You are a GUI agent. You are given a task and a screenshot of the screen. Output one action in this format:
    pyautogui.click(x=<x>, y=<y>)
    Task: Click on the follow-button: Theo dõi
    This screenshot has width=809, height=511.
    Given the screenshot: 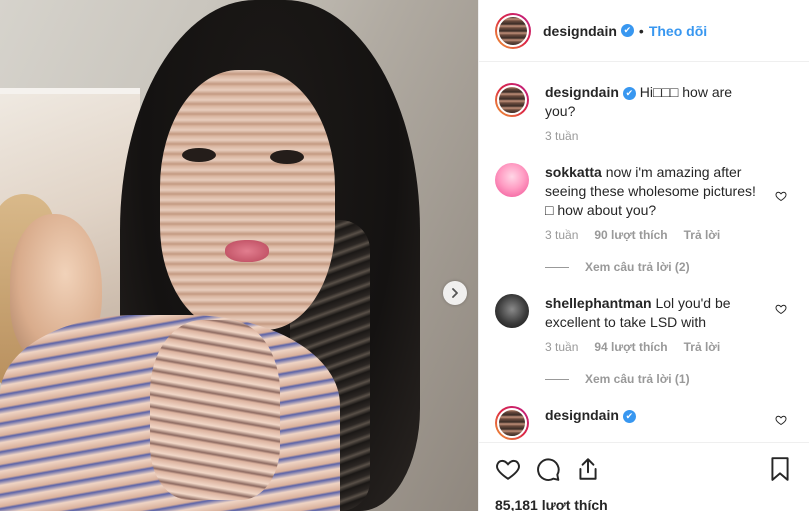 What is the action you would take?
    pyautogui.click(x=678, y=31)
    